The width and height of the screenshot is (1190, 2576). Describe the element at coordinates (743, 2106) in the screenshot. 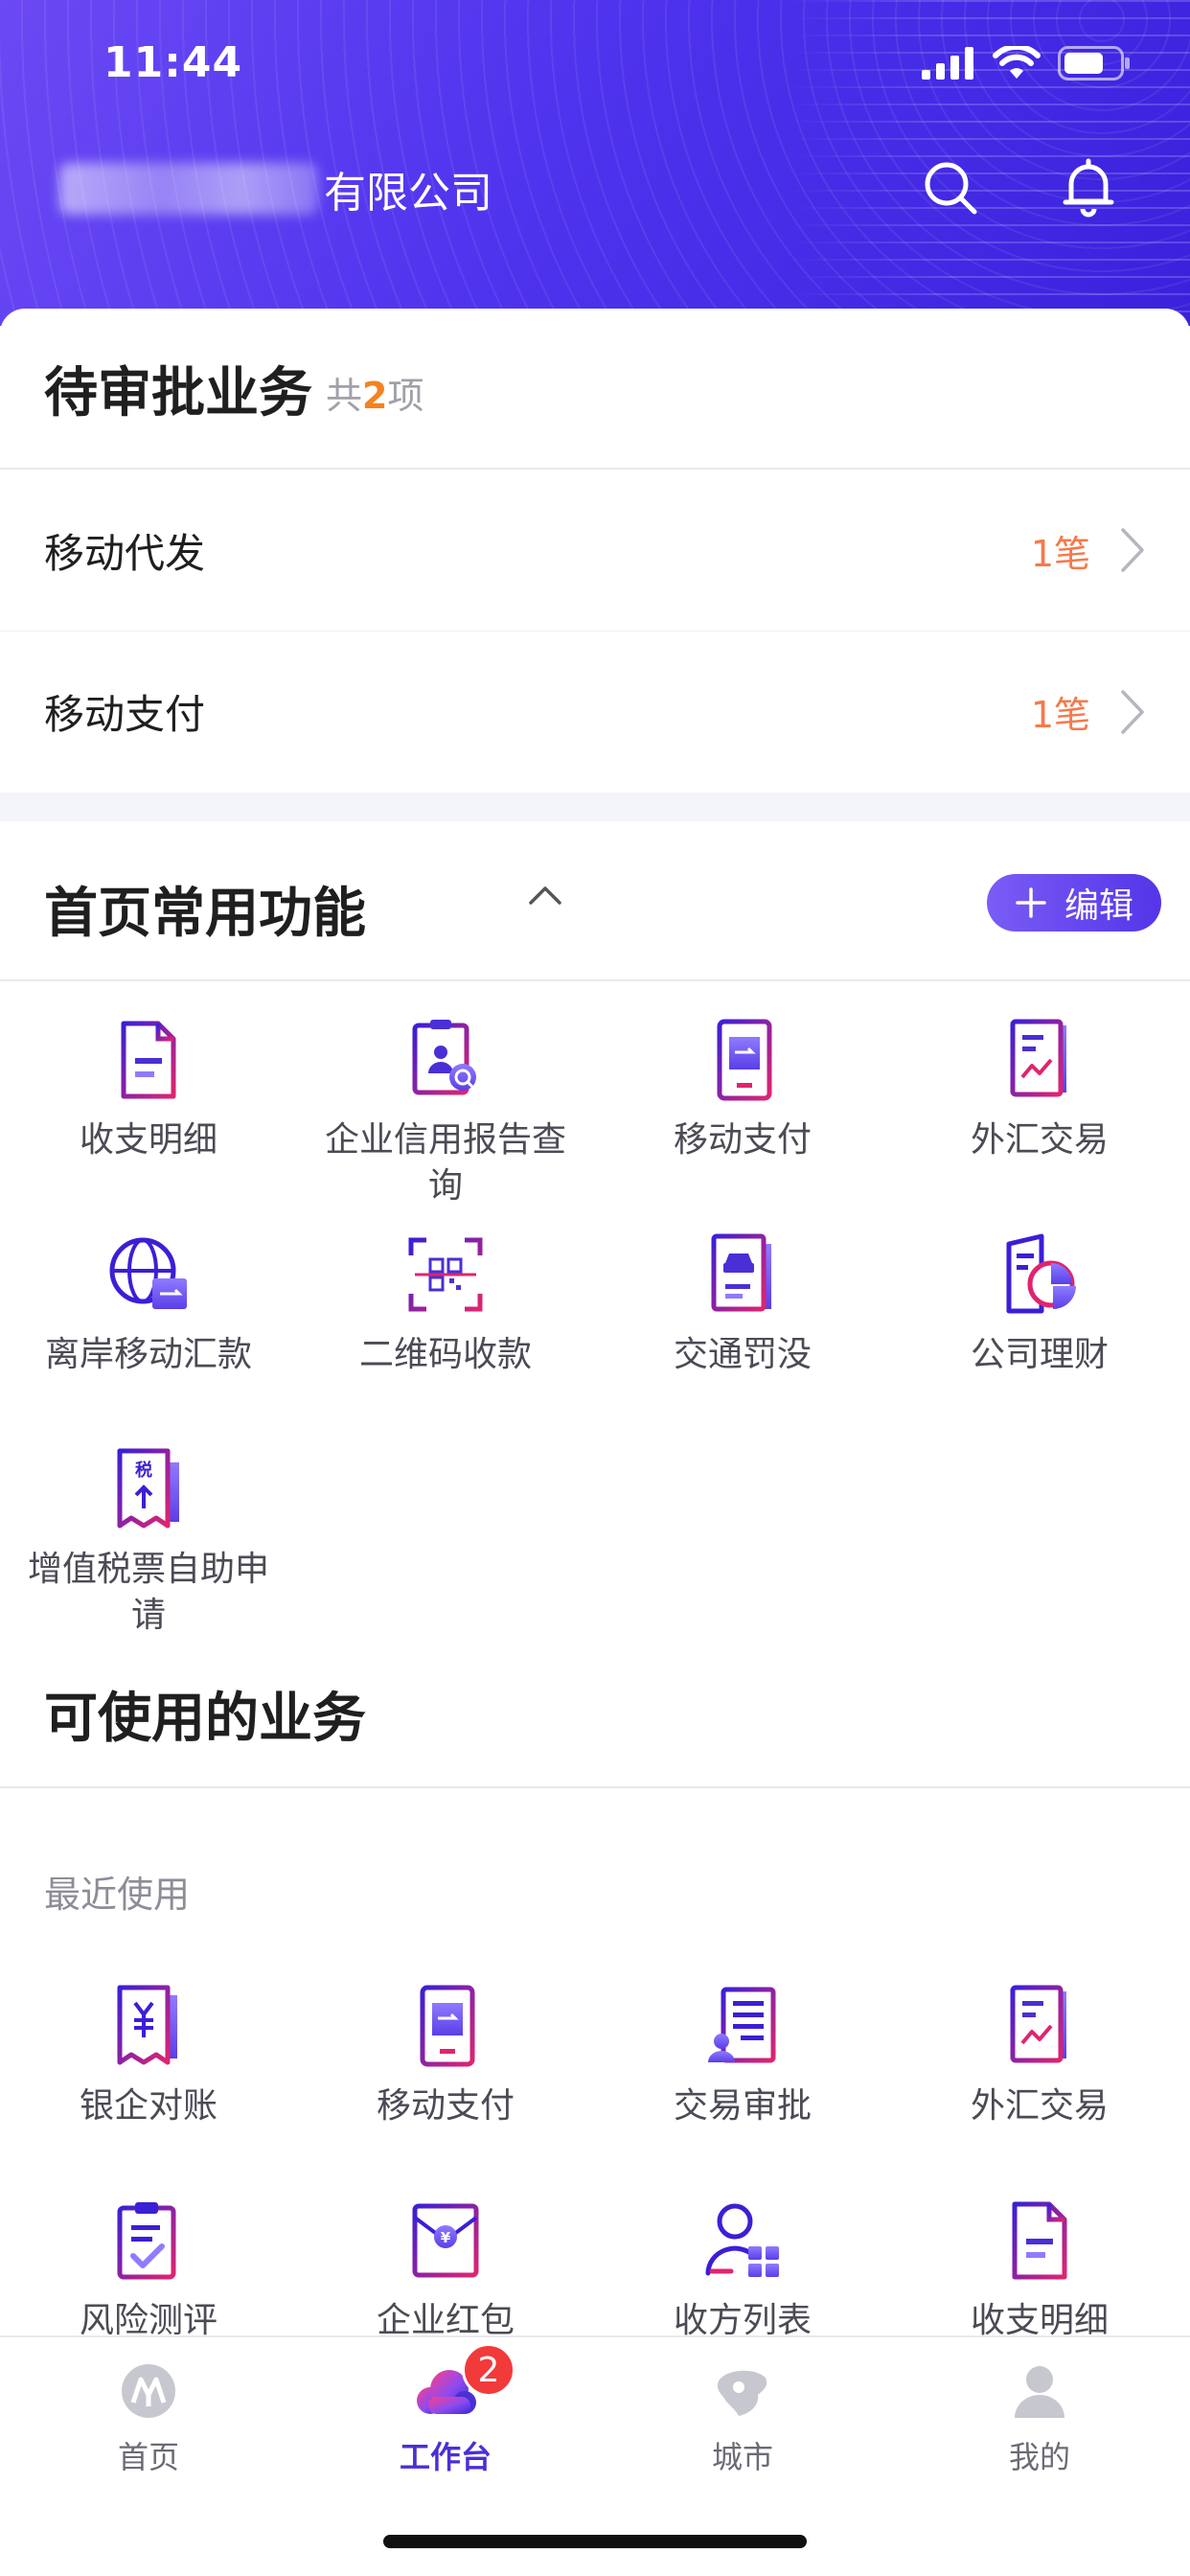

I see `recent-item-label: 交易审批` at that location.